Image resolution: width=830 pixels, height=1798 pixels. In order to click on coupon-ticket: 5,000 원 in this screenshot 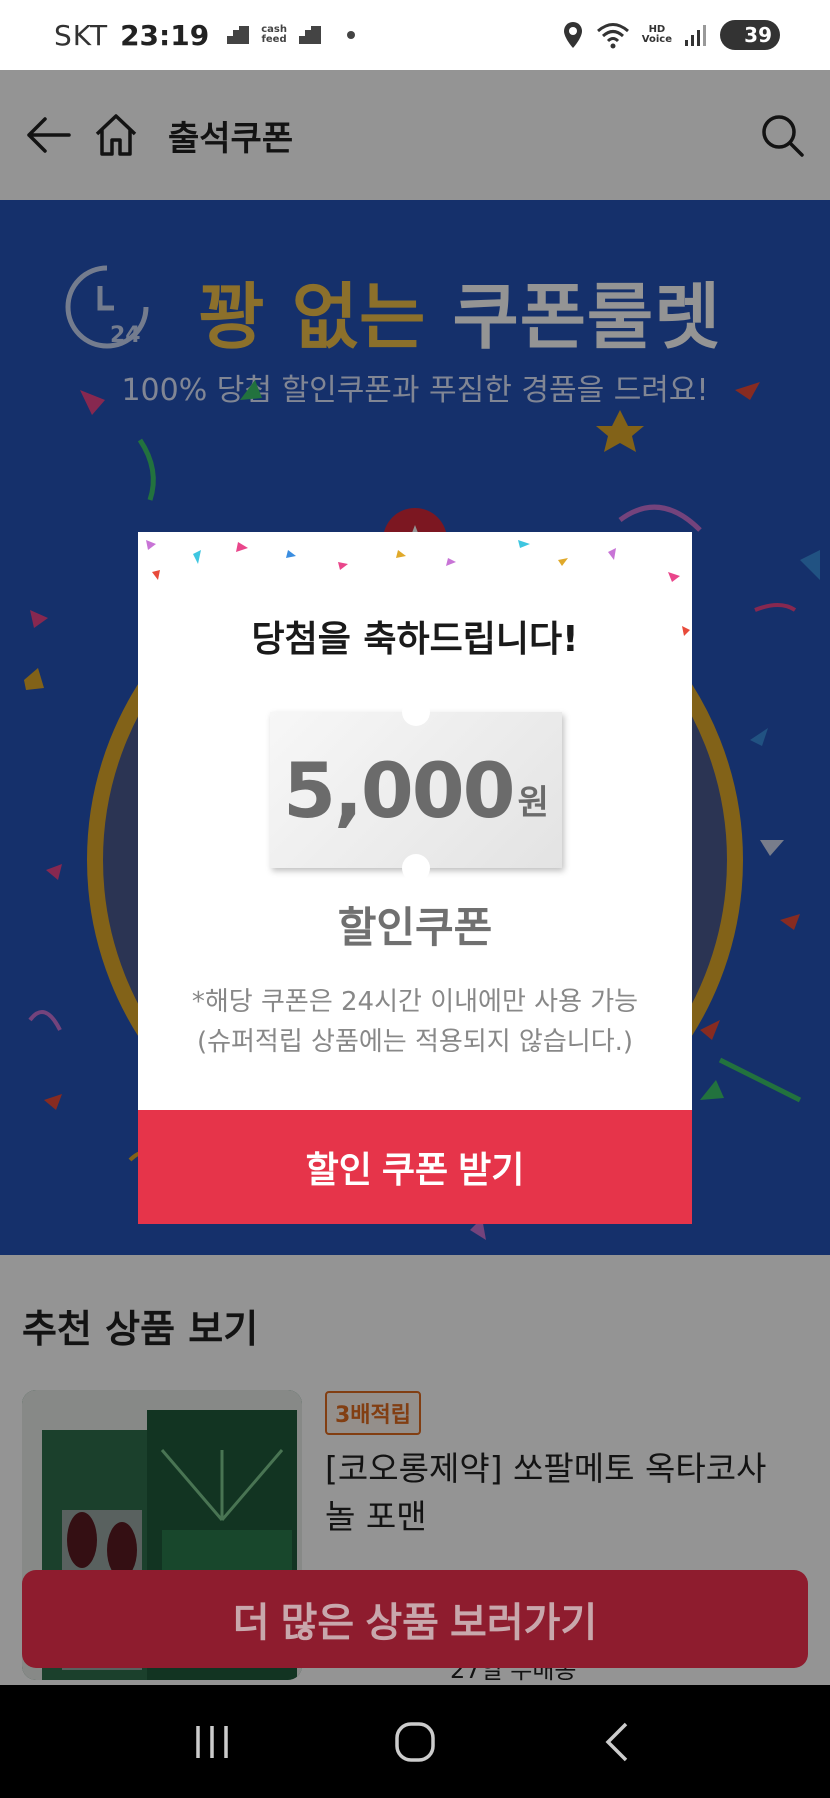, I will do `click(416, 790)`.